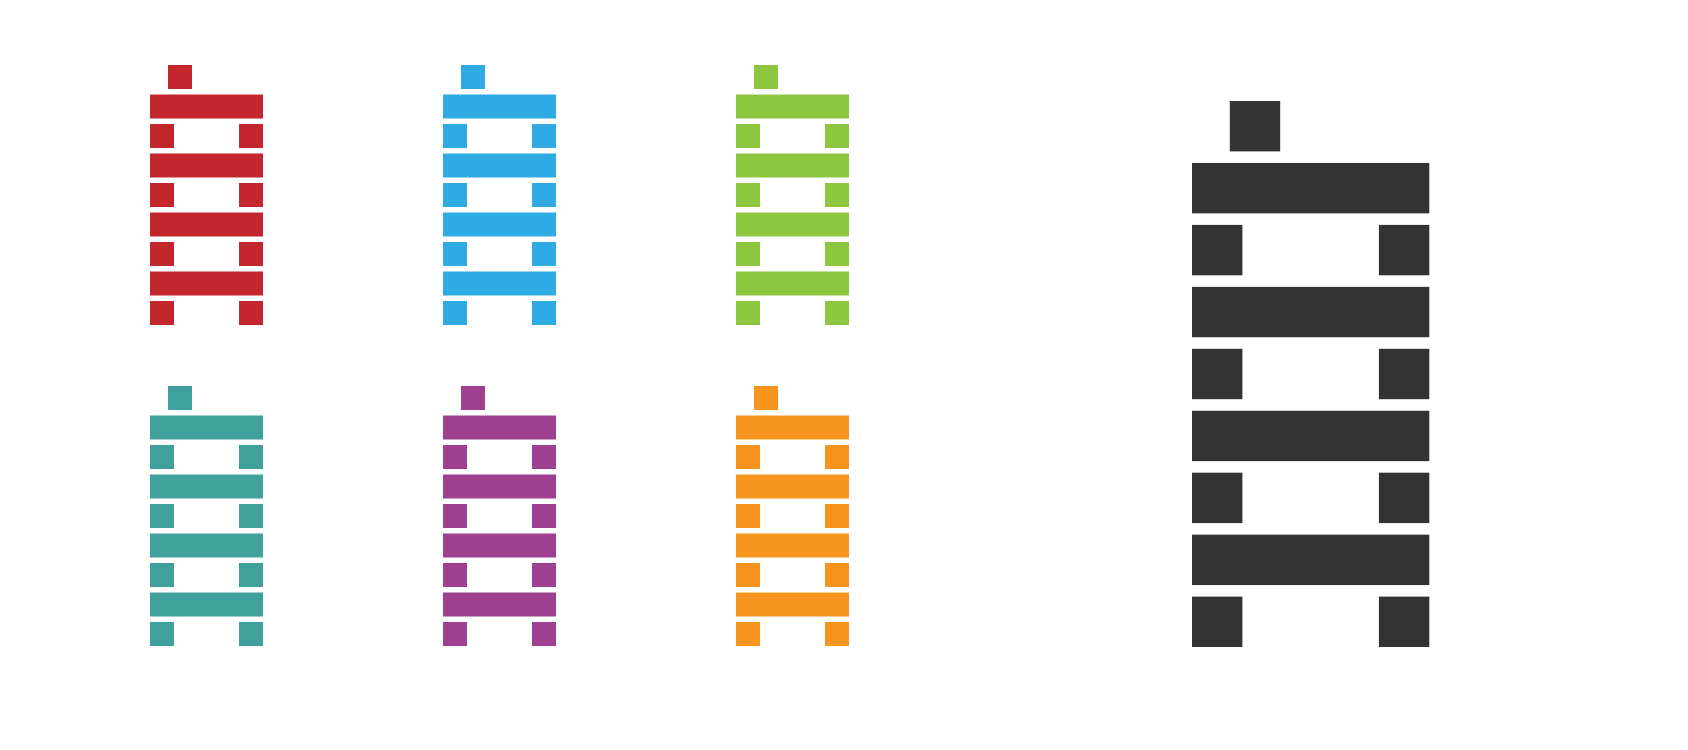 Image resolution: width=1688 pixels, height=750 pixels. Describe the element at coordinates (1311, 374) in the screenshot. I see `jenga-tower-icon-large` at that location.